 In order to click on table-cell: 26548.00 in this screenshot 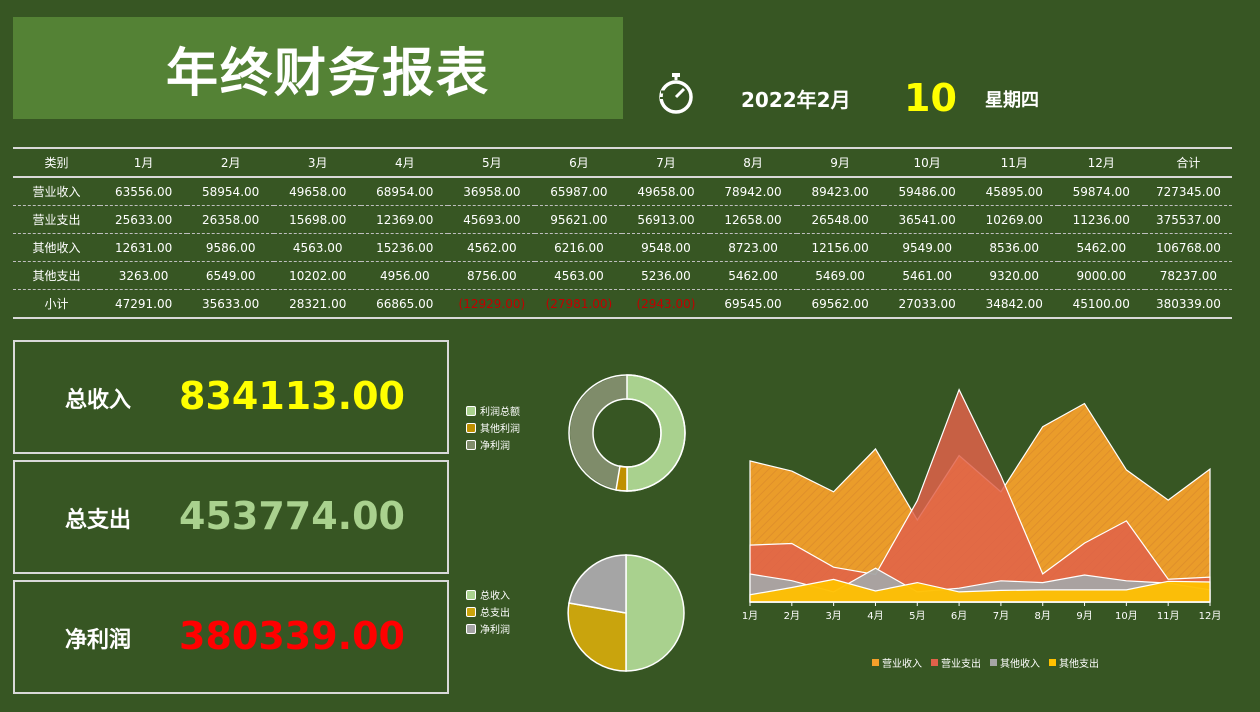, I will do `click(840, 219)`.